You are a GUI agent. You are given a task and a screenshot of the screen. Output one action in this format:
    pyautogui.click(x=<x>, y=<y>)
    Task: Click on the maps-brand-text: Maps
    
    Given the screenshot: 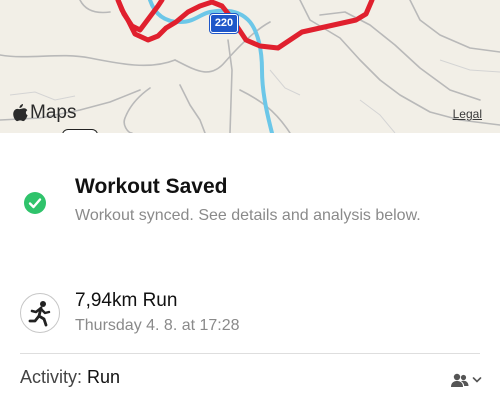 What is the action you would take?
    pyautogui.click(x=53, y=112)
    